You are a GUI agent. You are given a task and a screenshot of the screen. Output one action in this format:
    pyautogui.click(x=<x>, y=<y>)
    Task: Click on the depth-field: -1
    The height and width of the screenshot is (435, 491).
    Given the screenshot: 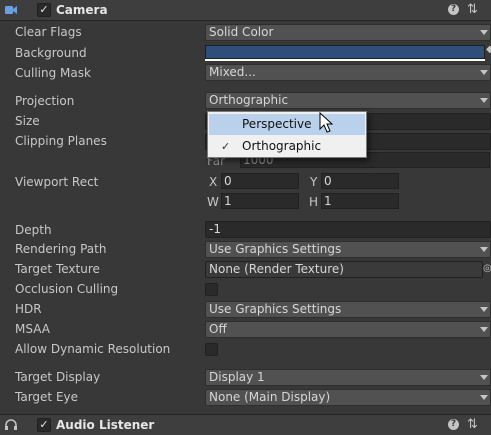 What is the action you would take?
    pyautogui.click(x=348, y=229)
    